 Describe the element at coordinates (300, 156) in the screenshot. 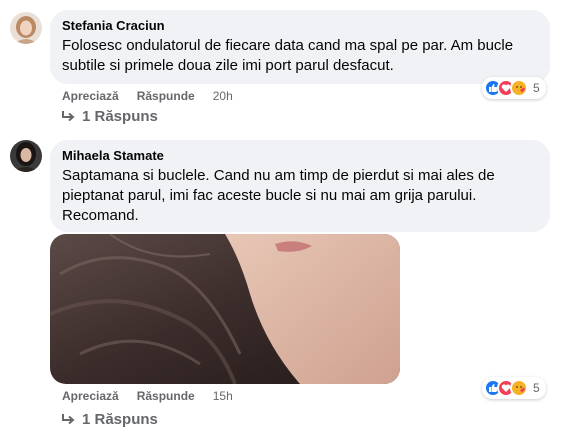

I see `comment-author: Mihaela Stamate` at that location.